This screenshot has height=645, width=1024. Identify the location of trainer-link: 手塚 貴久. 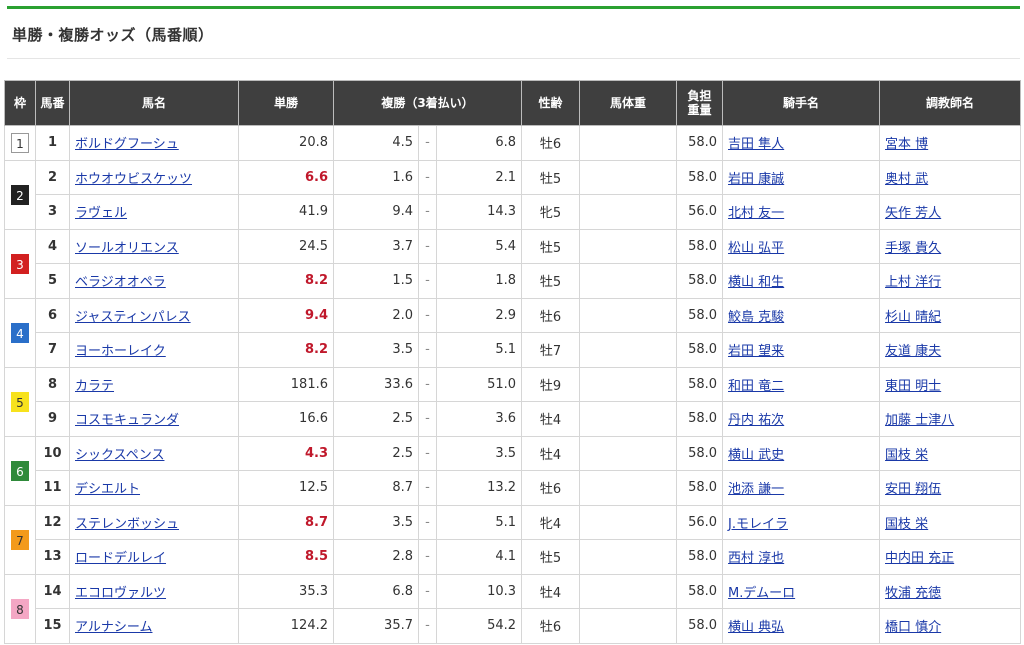
(913, 248).